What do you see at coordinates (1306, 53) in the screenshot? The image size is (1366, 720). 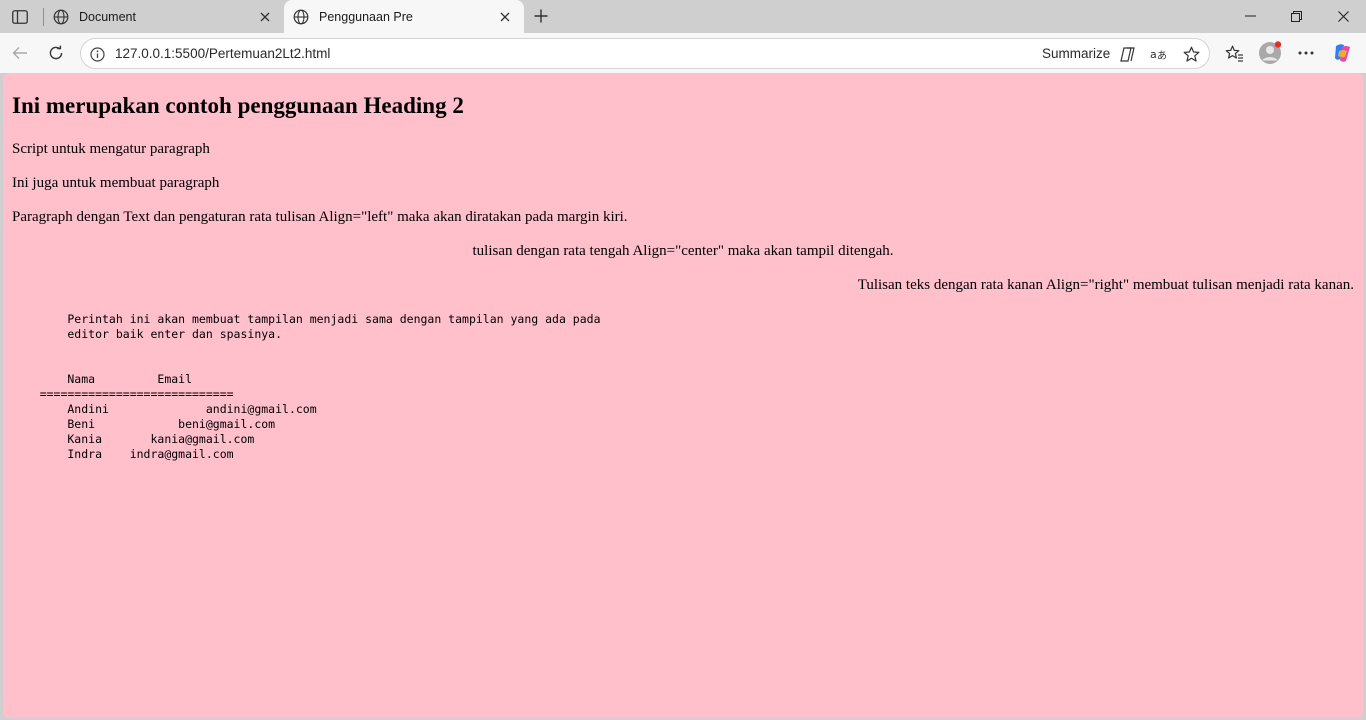 I see `ellipsis-icon` at bounding box center [1306, 53].